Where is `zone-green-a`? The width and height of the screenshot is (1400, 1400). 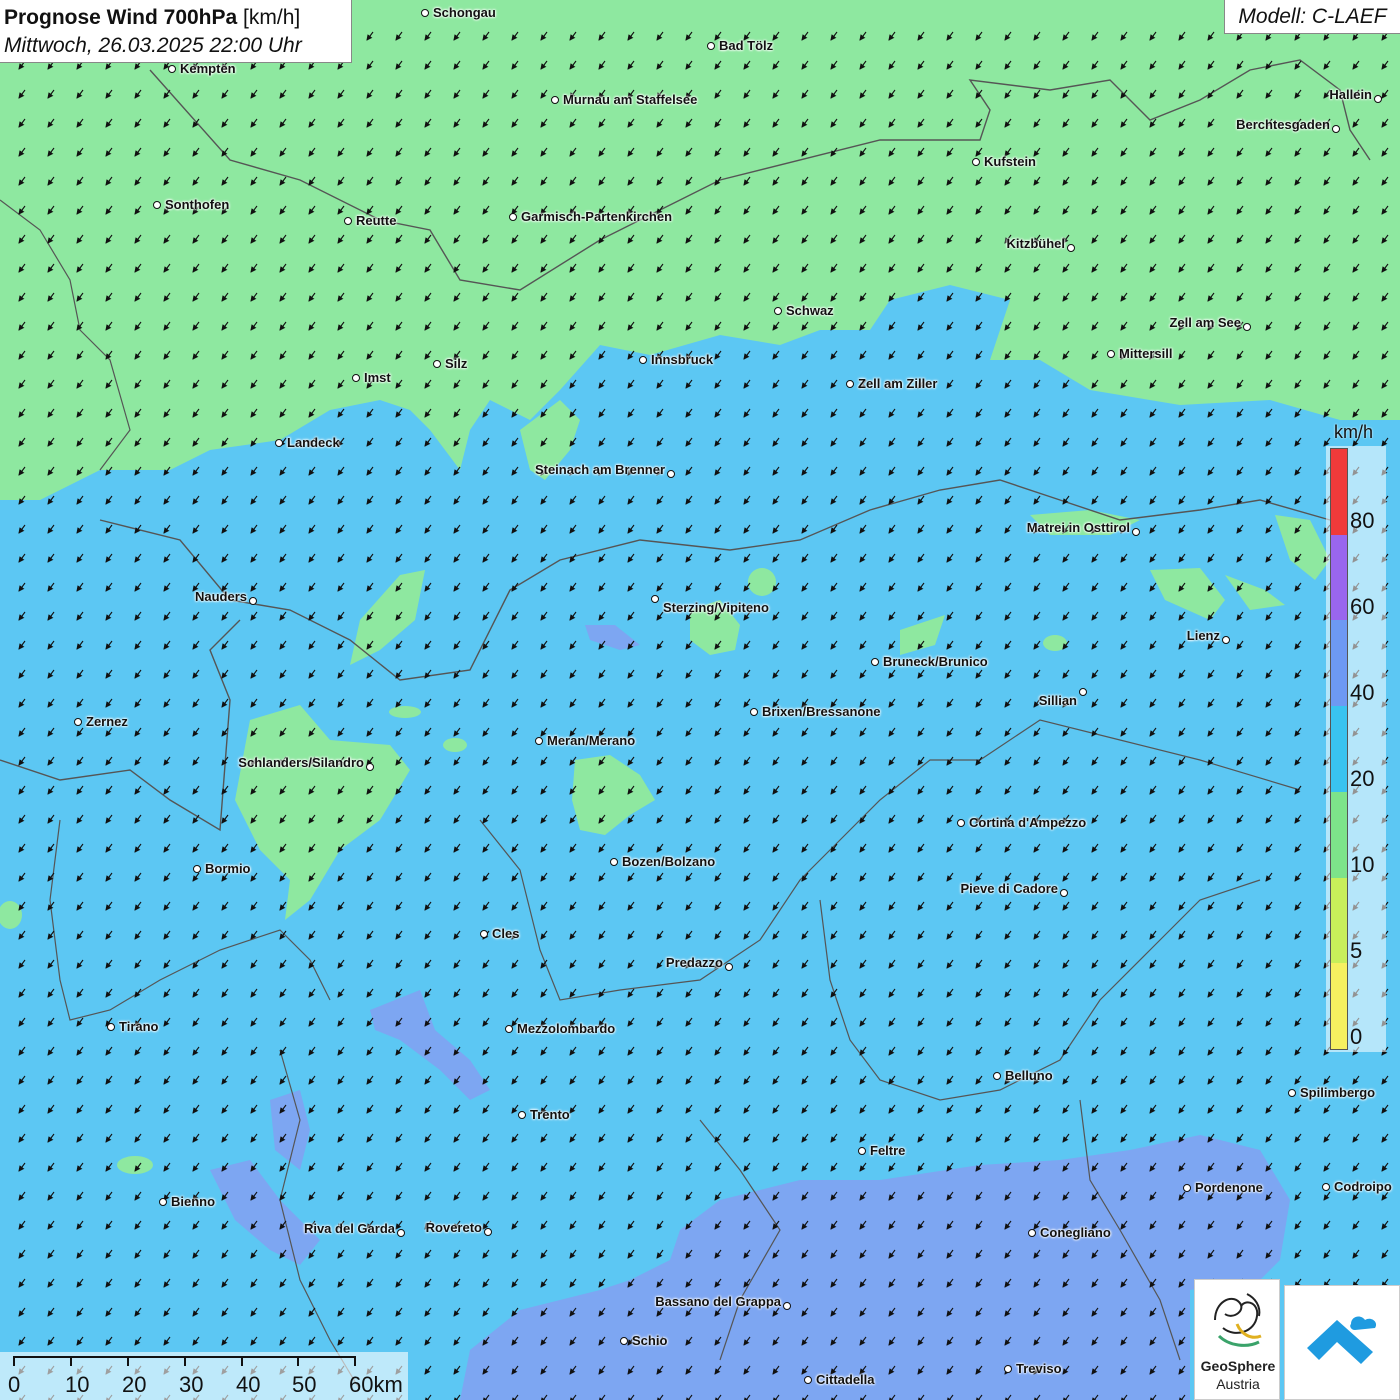
zone-green-a is located at coordinates (762, 582).